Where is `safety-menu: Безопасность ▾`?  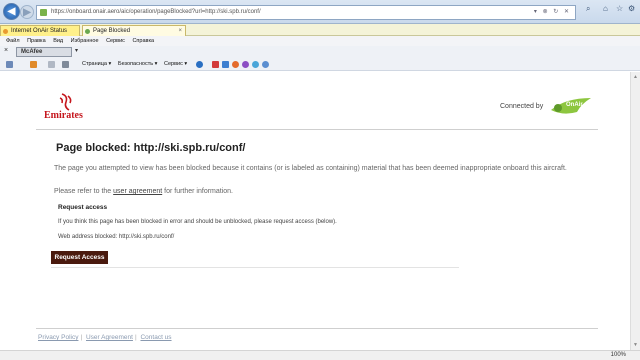
safety-menu: Безопасность ▾ is located at coordinates (137, 64).